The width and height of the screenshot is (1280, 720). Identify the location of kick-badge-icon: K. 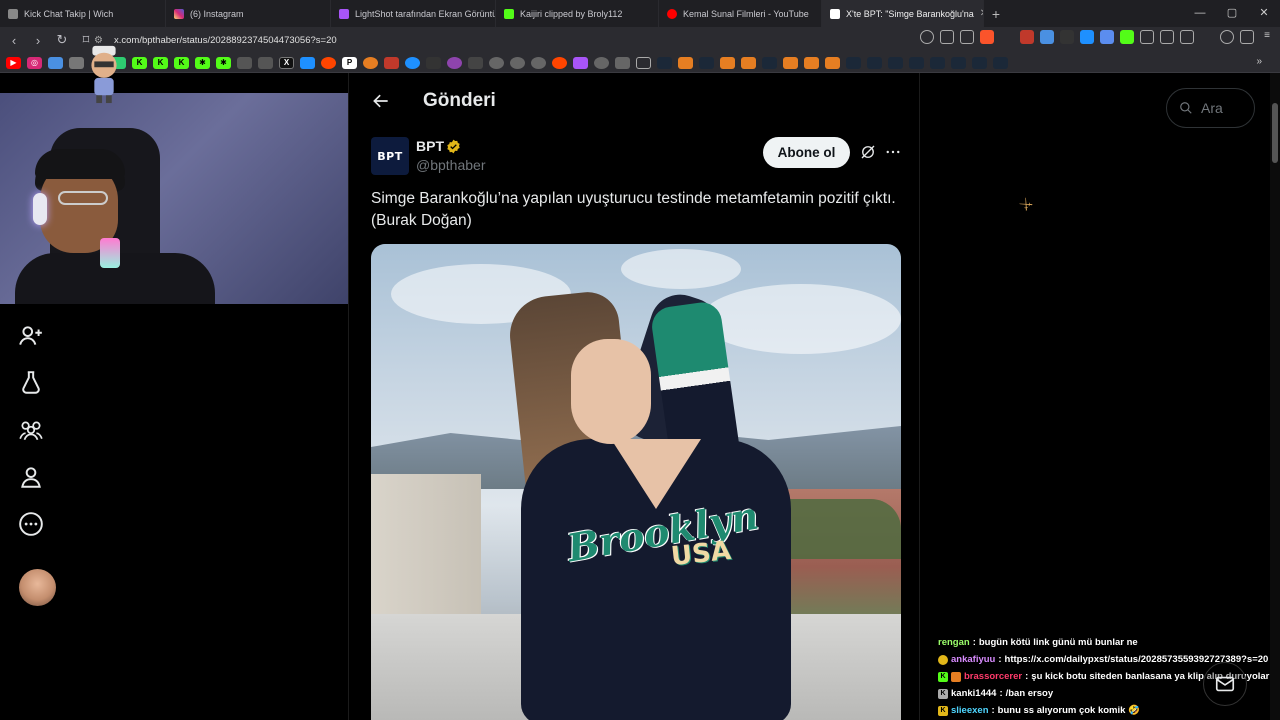
(943, 676).